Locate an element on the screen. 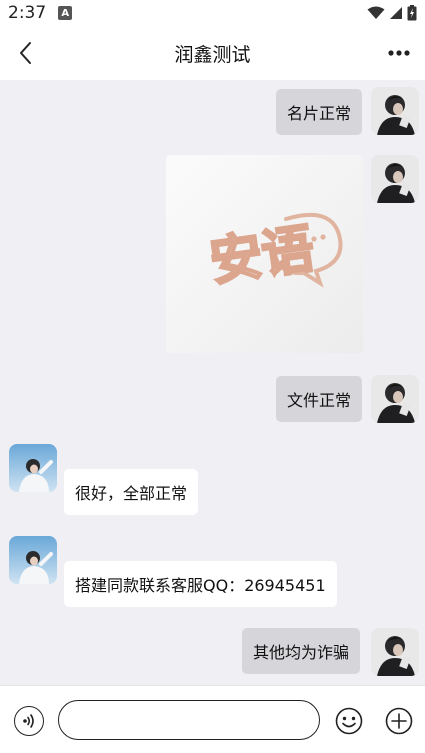  voice-button is located at coordinates (29, 721).